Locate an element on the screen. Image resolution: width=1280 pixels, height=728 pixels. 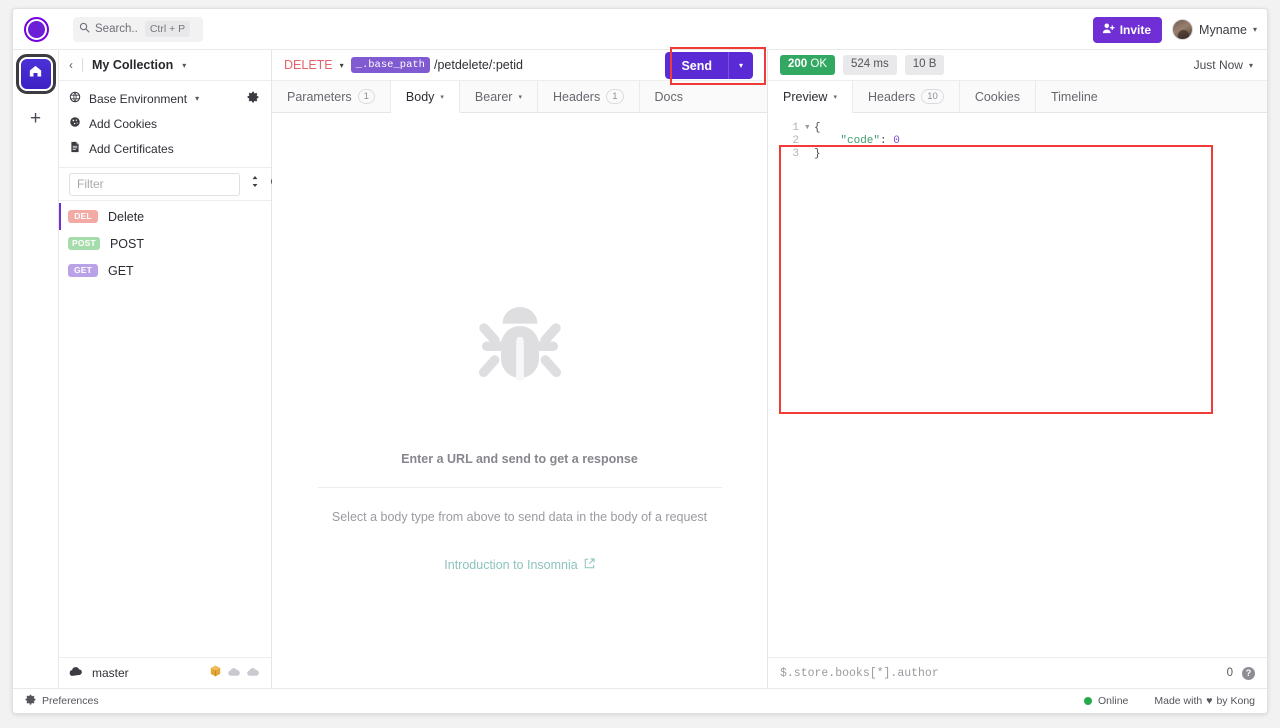
tab-preview: Preview ▾ is located at coordinates (810, 97).